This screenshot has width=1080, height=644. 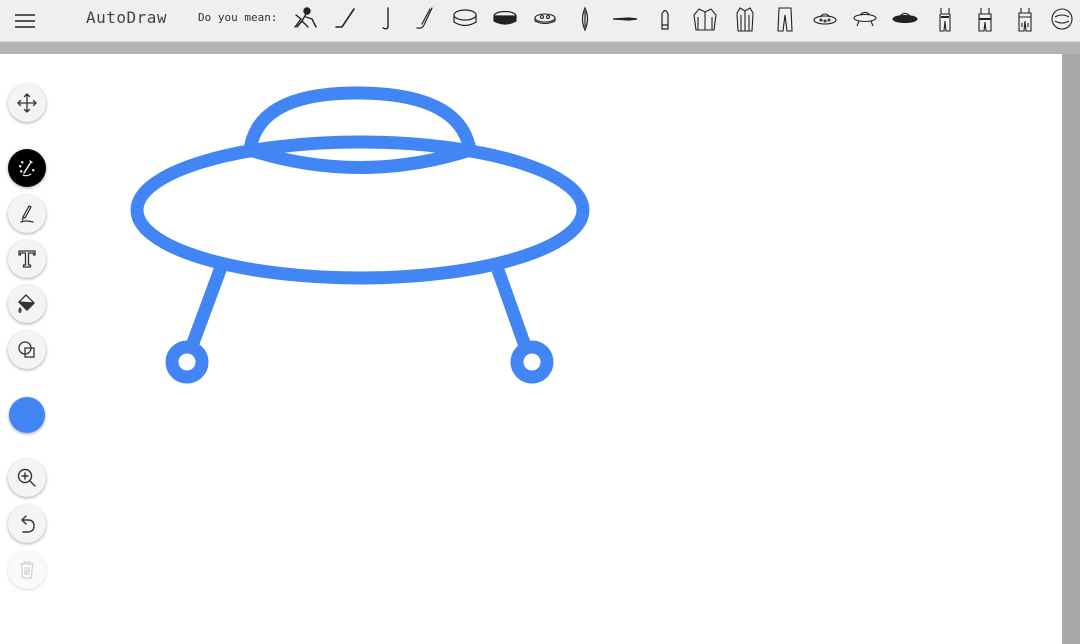 I want to click on move-arrows-icon, so click(x=27, y=103).